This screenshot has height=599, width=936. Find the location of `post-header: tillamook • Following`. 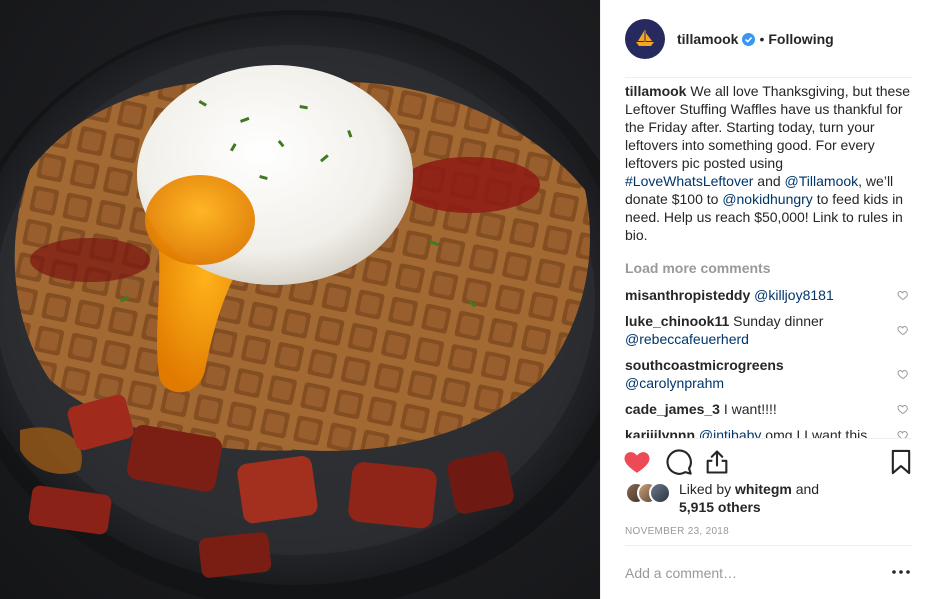

post-header: tillamook • Following is located at coordinates (768, 39).